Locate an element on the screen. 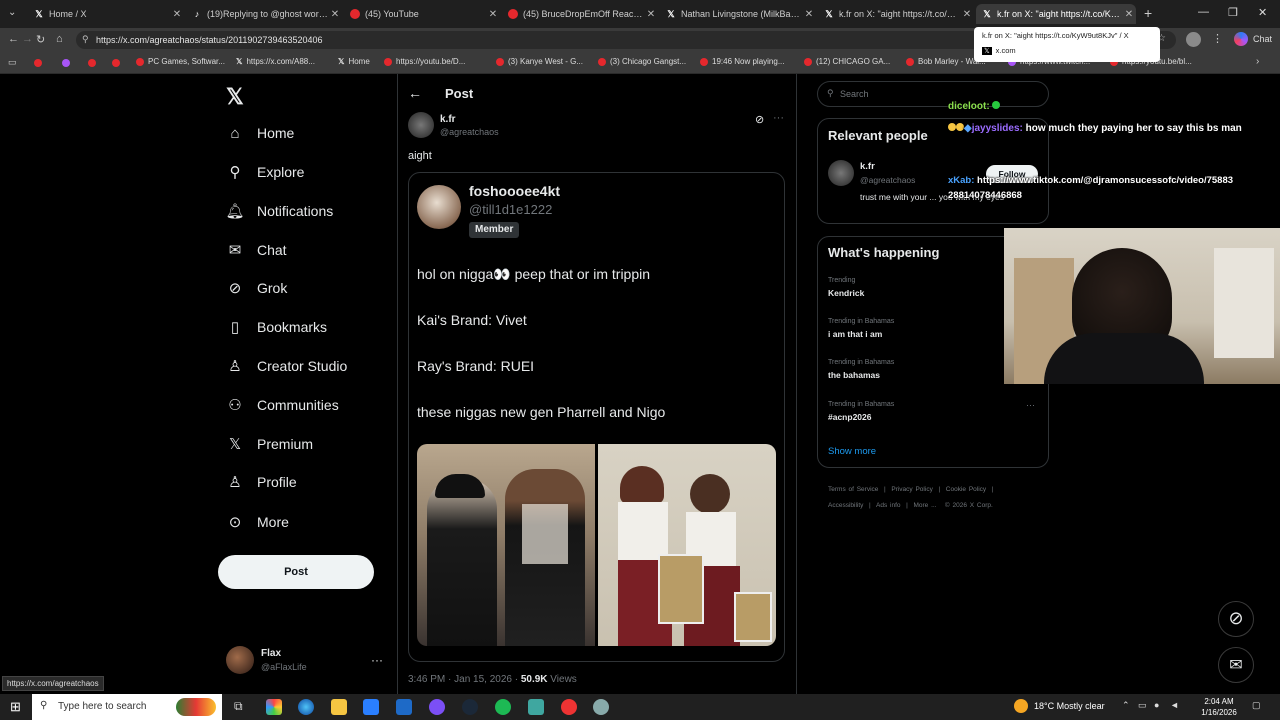  tab-6-active: 𝕏k.fr on X: "aight https://t.co/KyW9 ✕ is located at coordinates (1056, 14).